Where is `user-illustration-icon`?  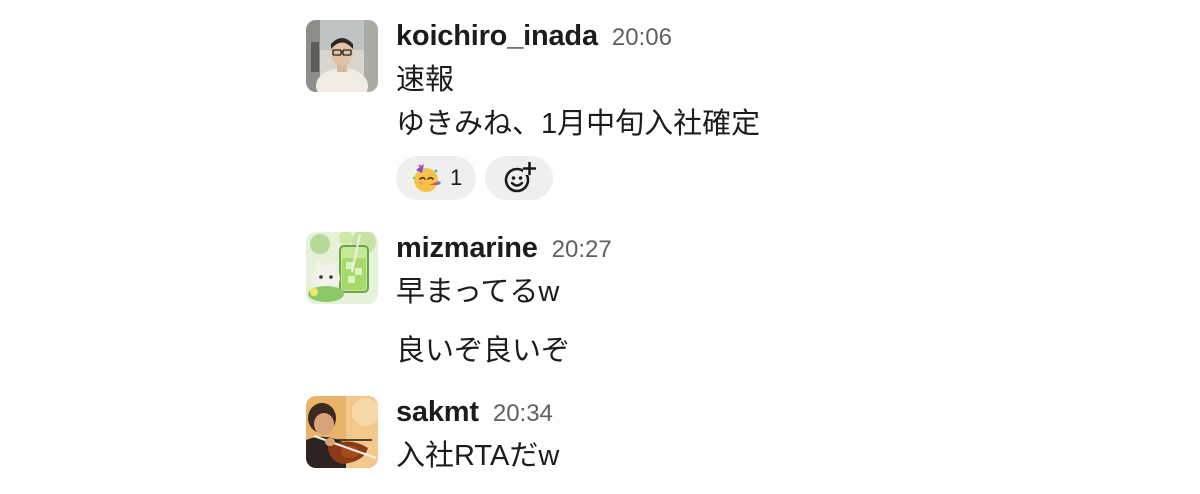 user-illustration-icon is located at coordinates (342, 268).